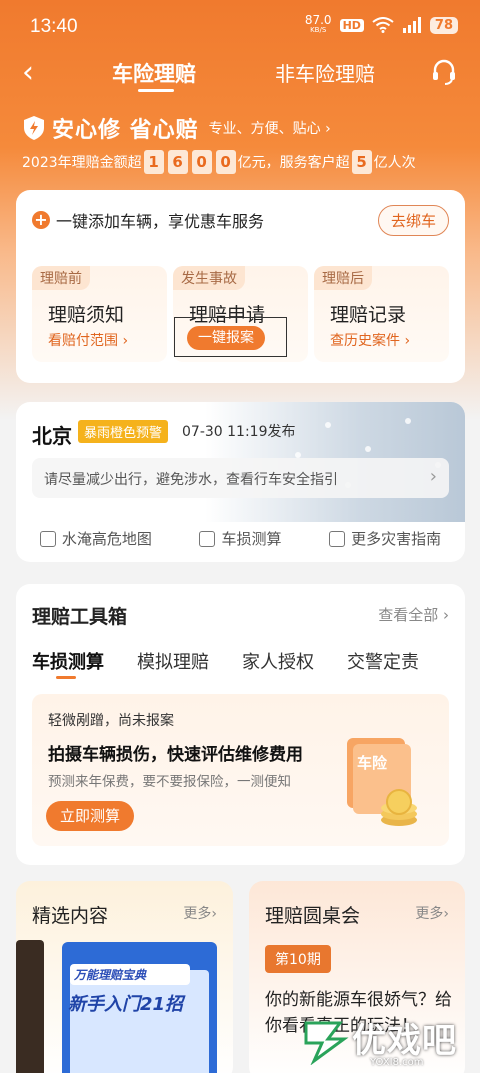  I want to click on add-vehicle-row: + 一键添加车辆，享优惠车服务, so click(148, 220).